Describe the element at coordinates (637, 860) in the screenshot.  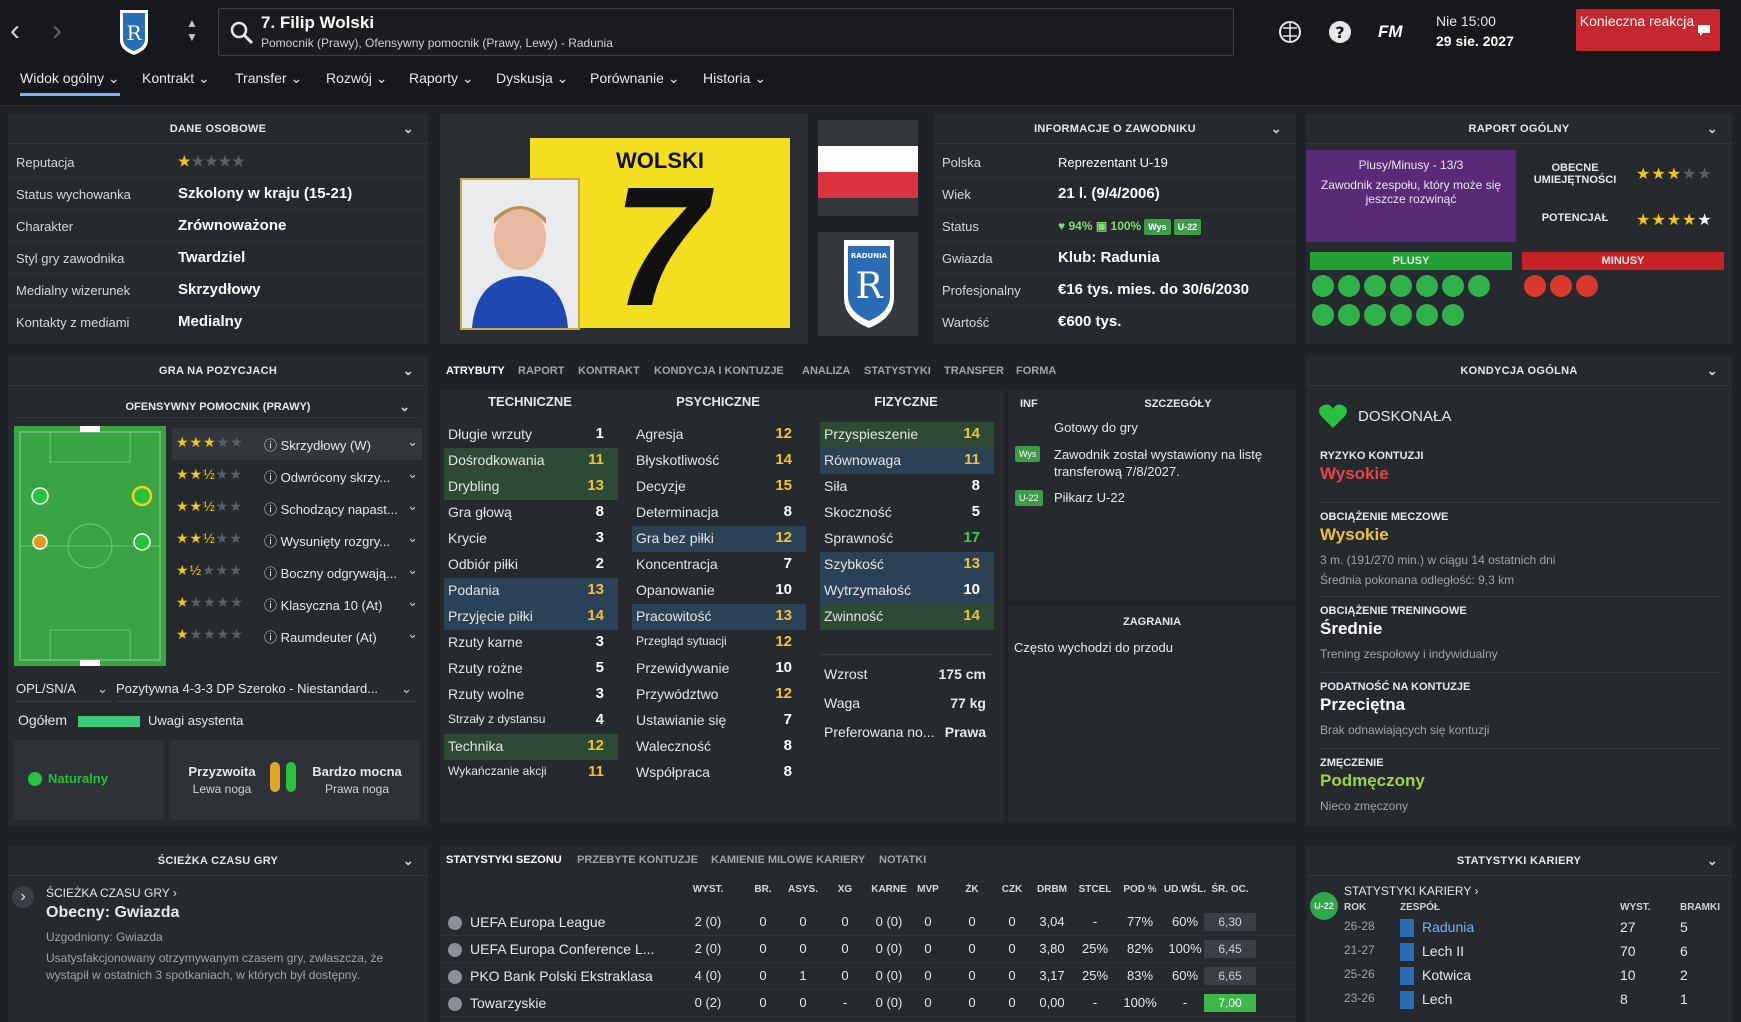
I see `tab-injuries: PRZEBYTE KONTUZJE` at that location.